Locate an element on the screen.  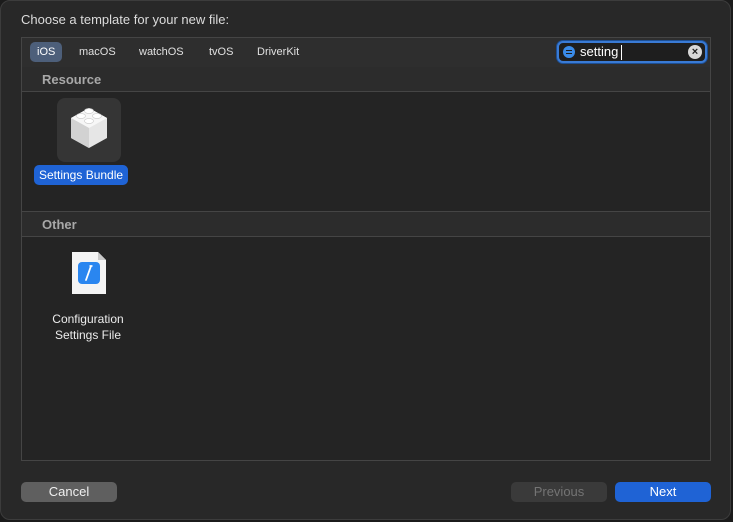
section-header-resource: Resource is located at coordinates (366, 79).